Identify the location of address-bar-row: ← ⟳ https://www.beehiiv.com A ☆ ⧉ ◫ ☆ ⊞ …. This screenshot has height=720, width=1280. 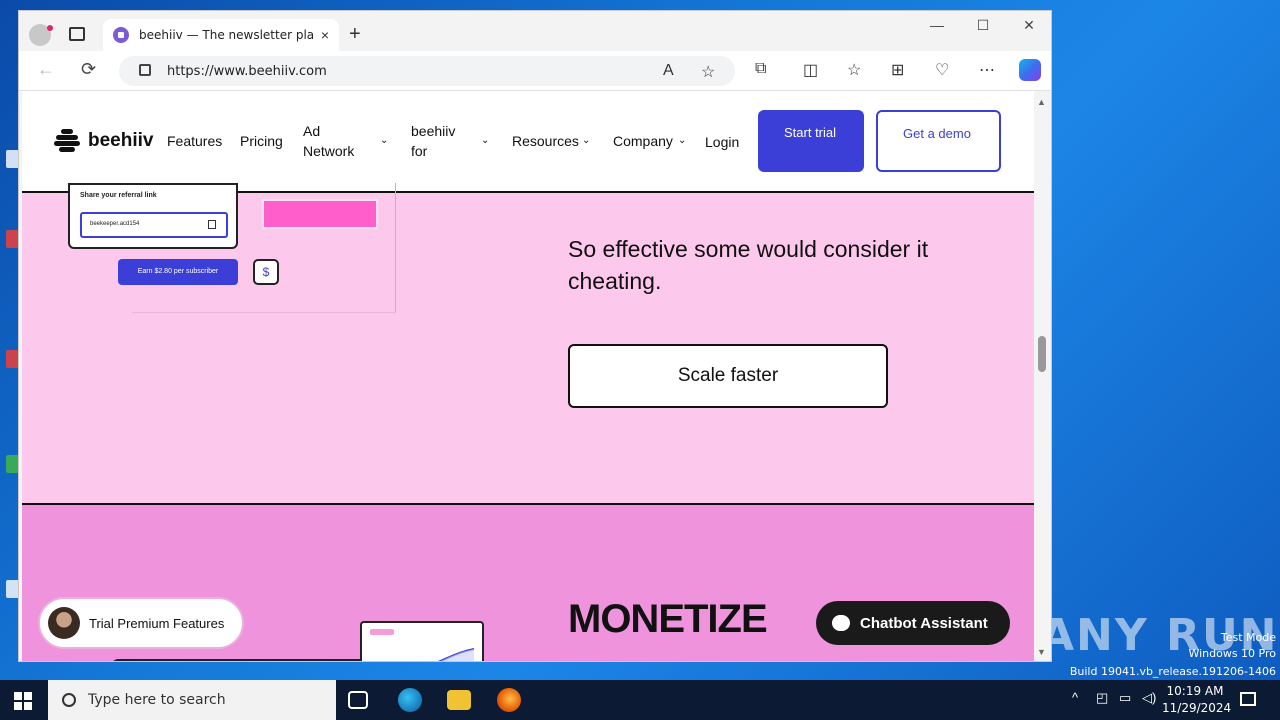
(535, 71).